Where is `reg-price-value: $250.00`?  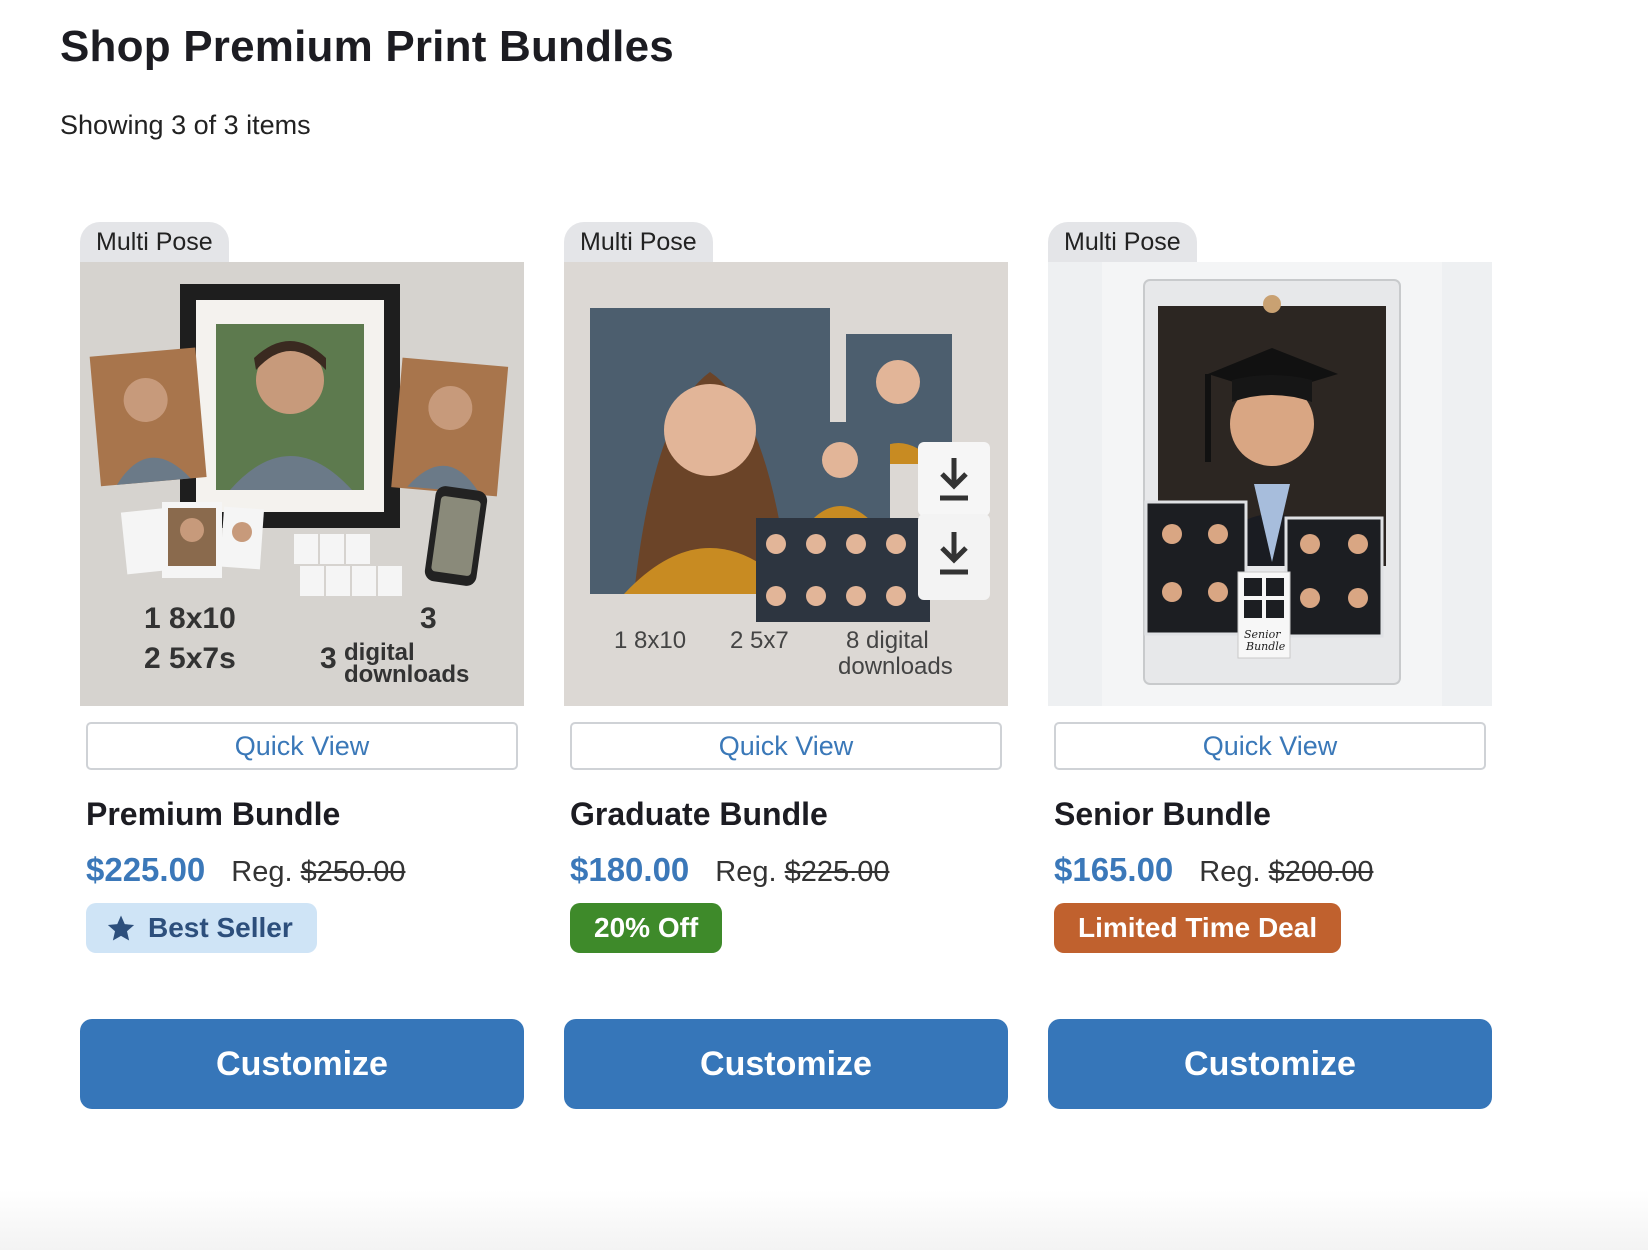 reg-price-value: $250.00 is located at coordinates (353, 872).